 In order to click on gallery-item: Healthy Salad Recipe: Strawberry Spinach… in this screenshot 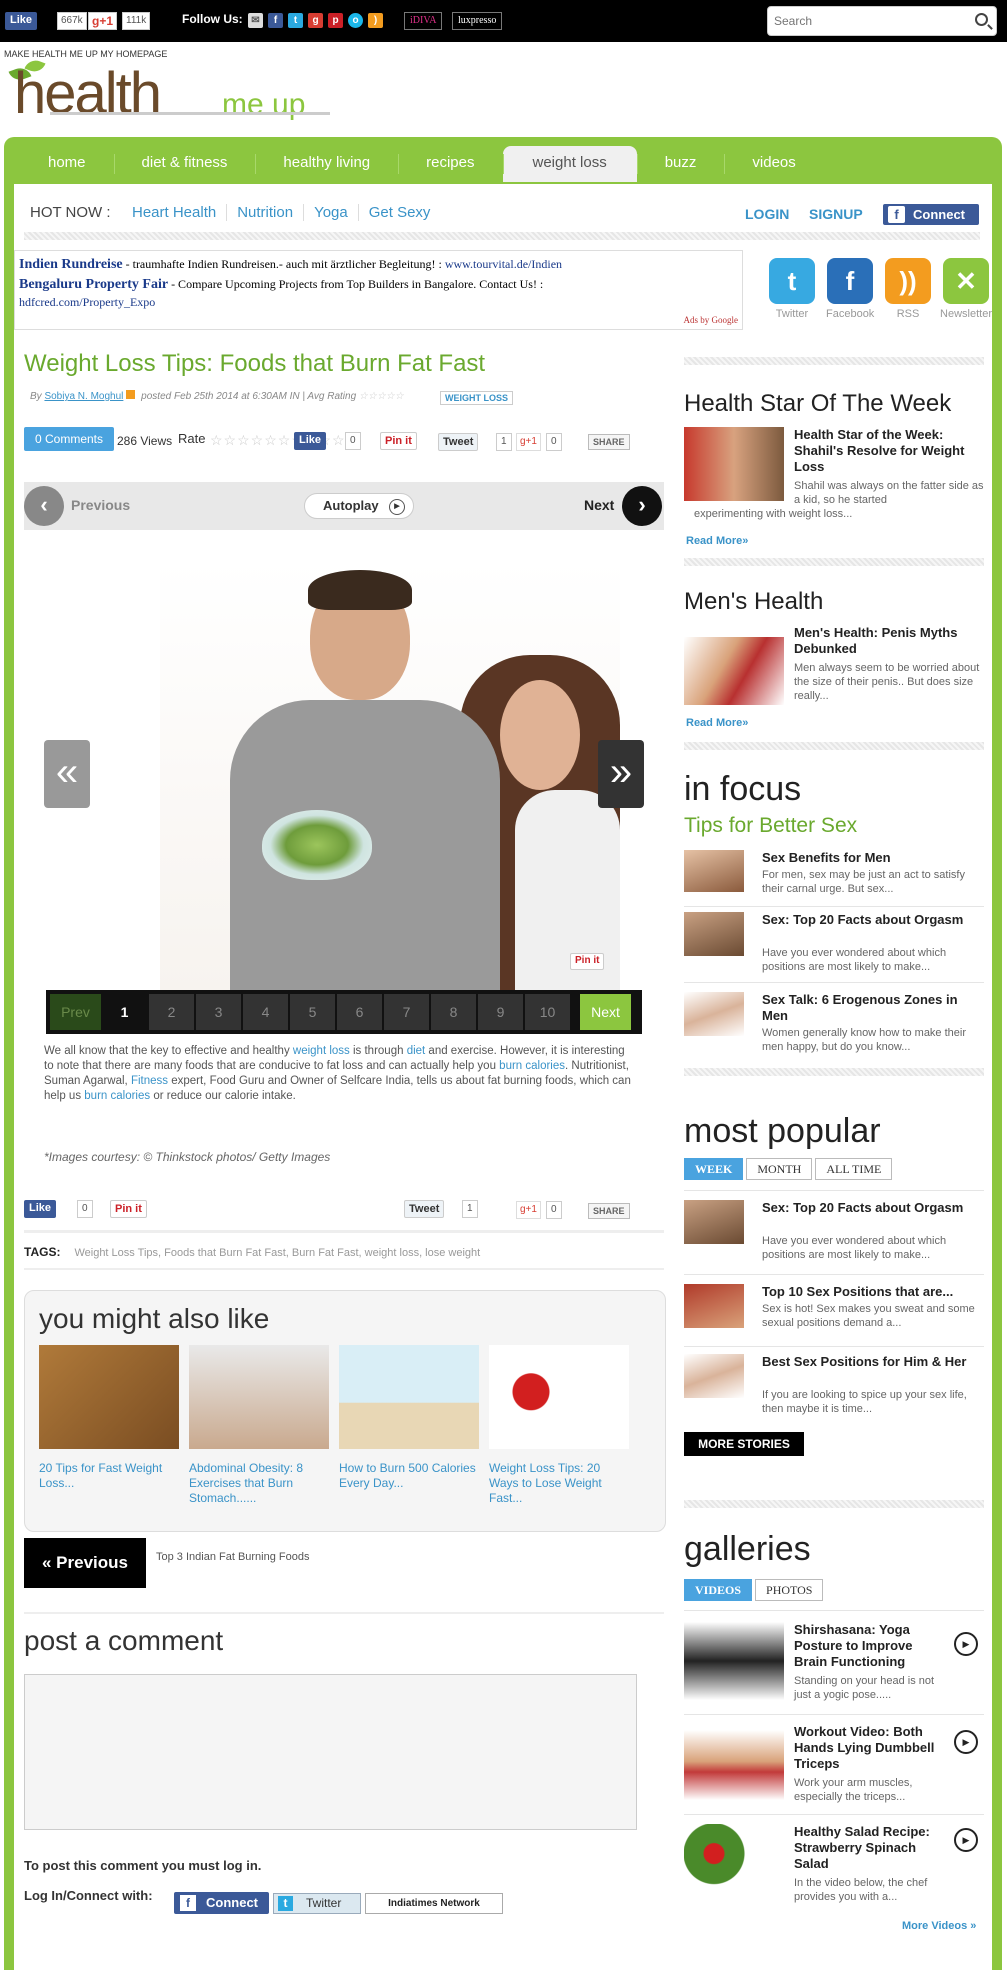, I will do `click(834, 1869)`.